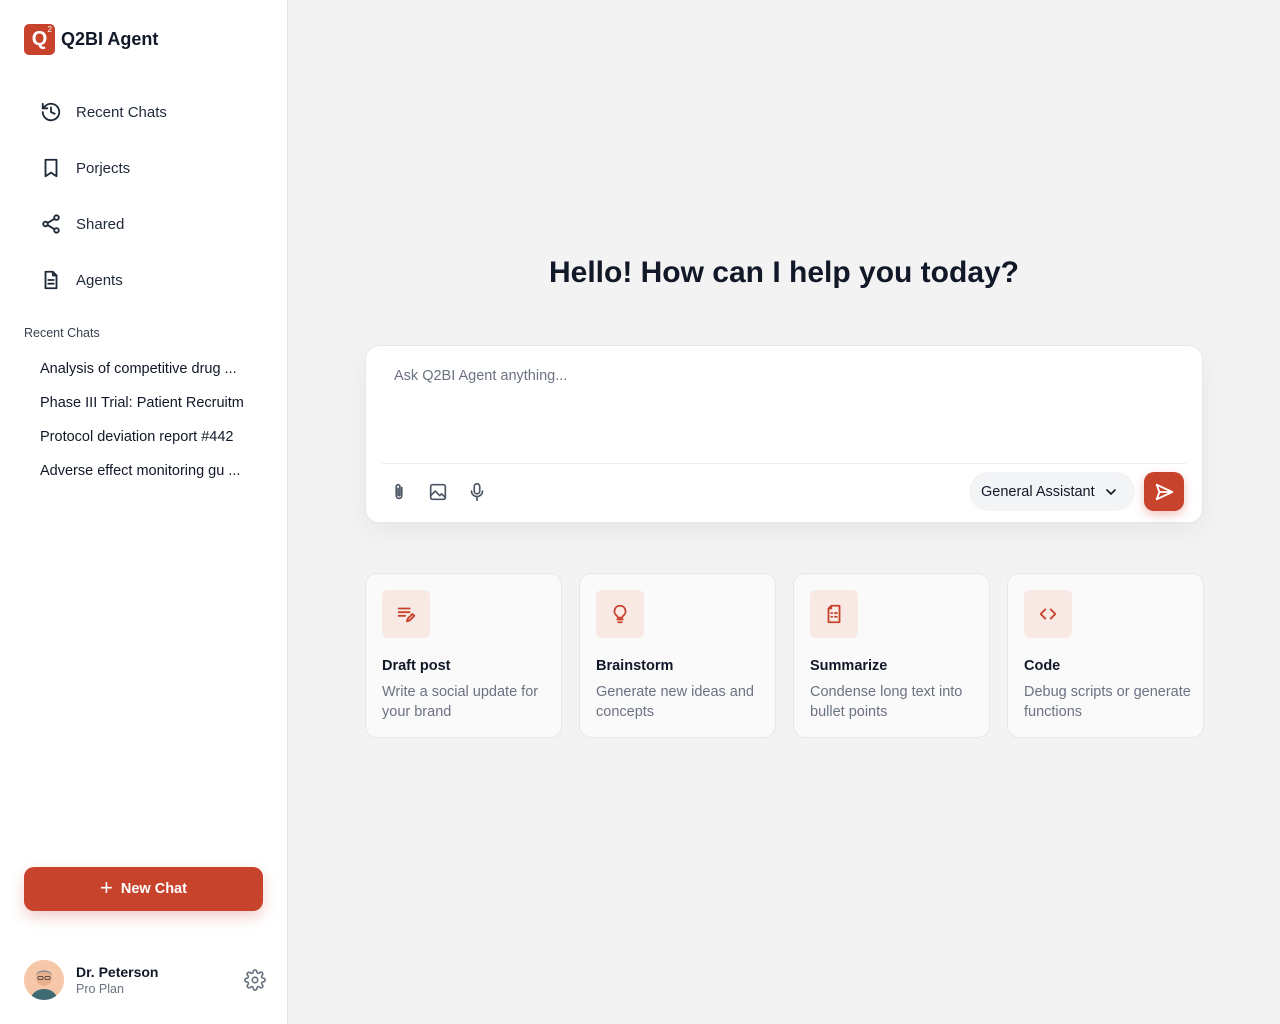 This screenshot has width=1280, height=1024. What do you see at coordinates (51, 224) in the screenshot?
I see `share-icon` at bounding box center [51, 224].